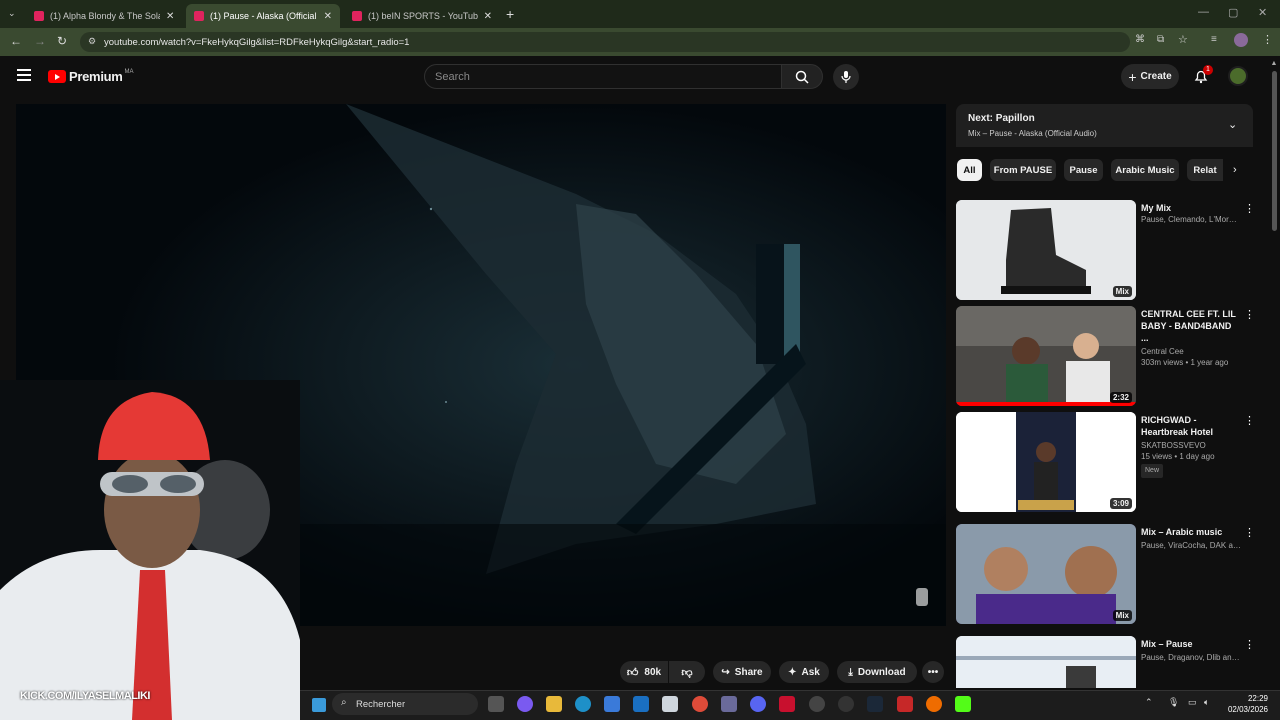 The image size is (1280, 720). Describe the element at coordinates (1203, 12) in the screenshot. I see `minimize-icon: —` at that location.